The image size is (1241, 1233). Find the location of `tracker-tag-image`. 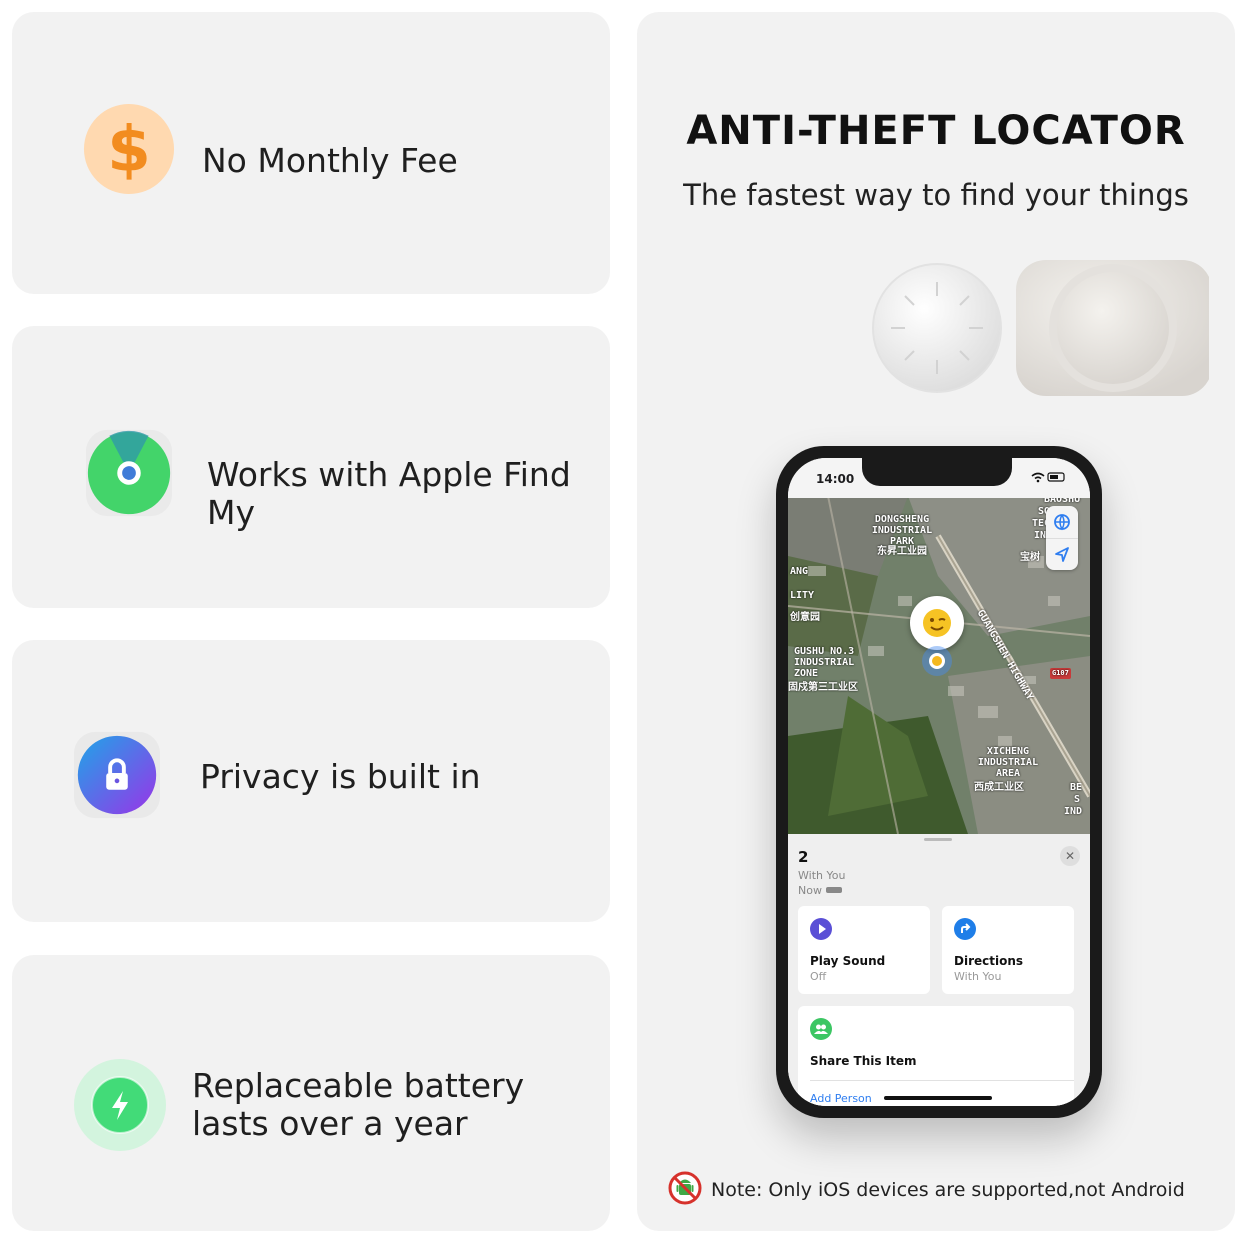

tracker-tag-image is located at coordinates (937, 328).